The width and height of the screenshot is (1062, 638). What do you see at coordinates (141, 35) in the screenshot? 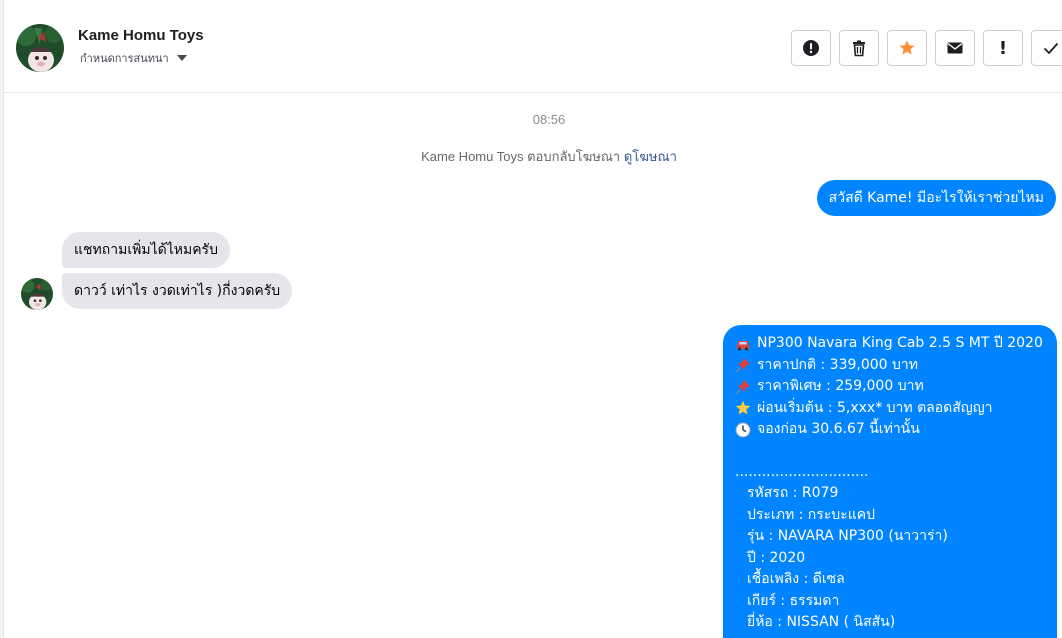
I see `page-name: Kame Homu Toys` at bounding box center [141, 35].